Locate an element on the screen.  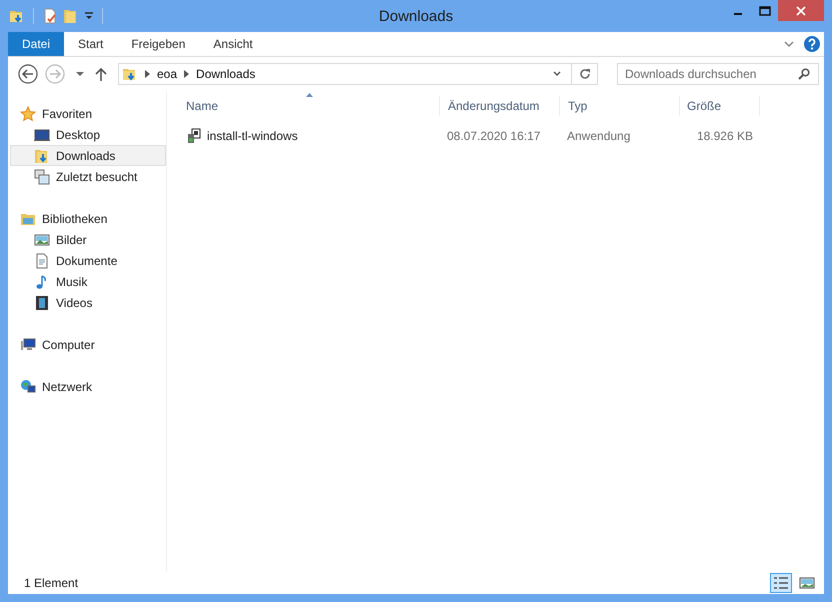
maximize-icon is located at coordinates (764, 11).